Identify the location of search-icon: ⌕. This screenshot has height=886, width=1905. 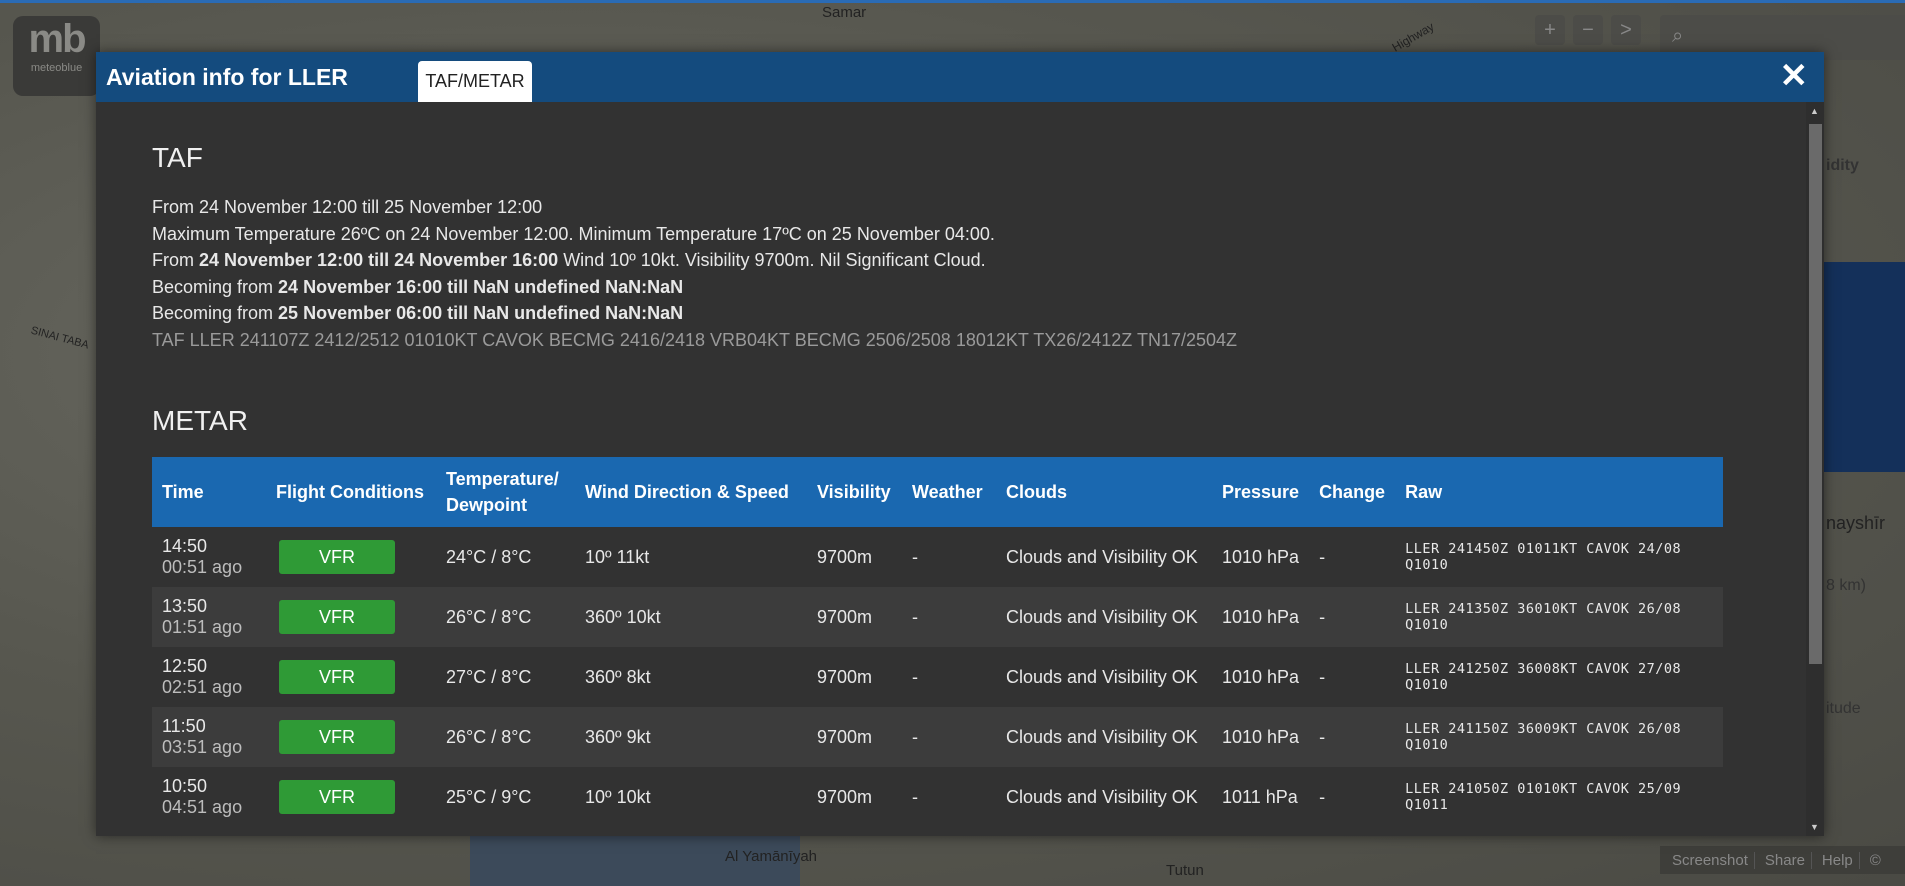
(1678, 36).